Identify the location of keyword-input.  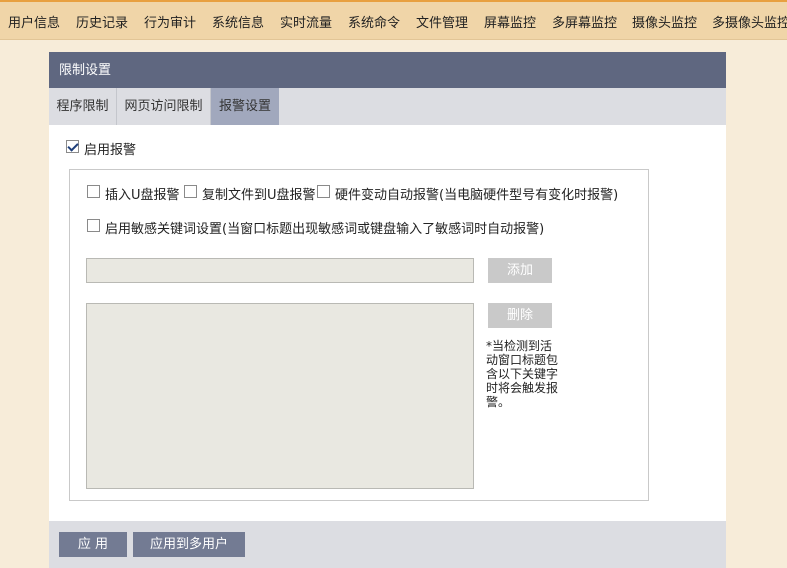
(280, 270).